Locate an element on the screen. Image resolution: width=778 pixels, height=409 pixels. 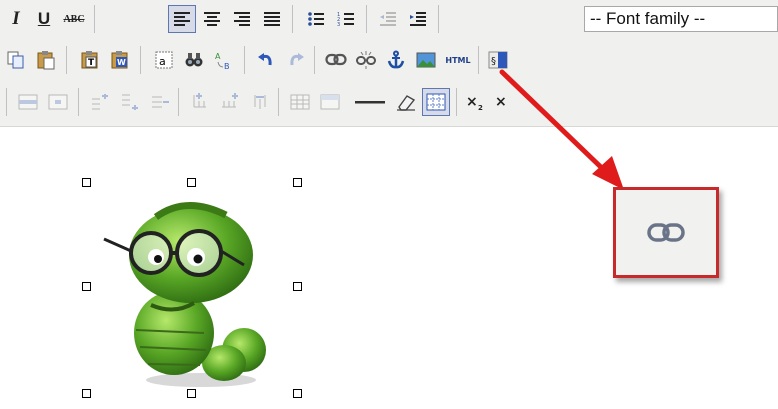
highlight-callout is located at coordinates (666, 232).